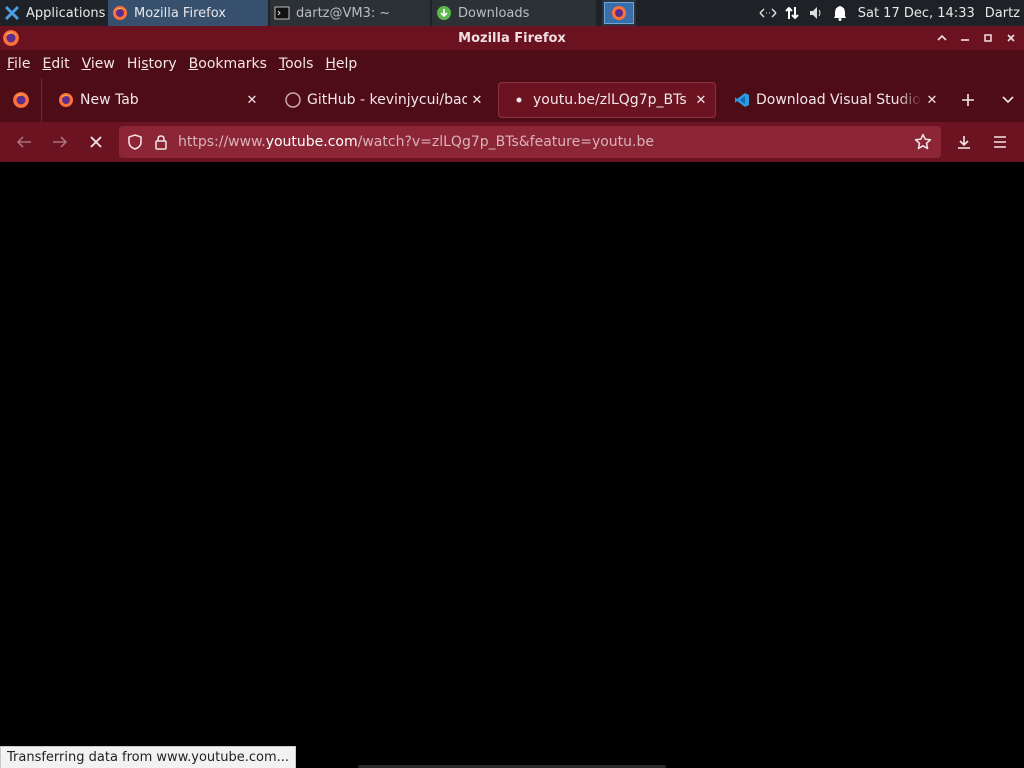 This screenshot has height=768, width=1024. Describe the element at coordinates (387, 100) in the screenshot. I see `tab-label: GitHub - kevinjycui/bad-a` at that location.